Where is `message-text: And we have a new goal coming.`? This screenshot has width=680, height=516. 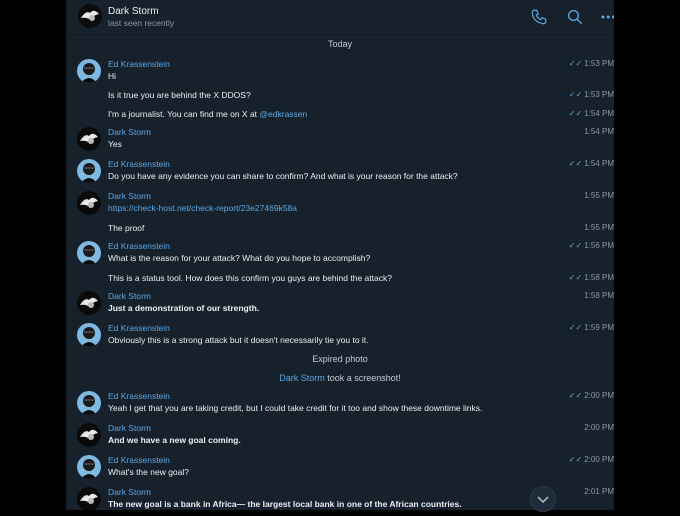 message-text: And we have a new goal coming. is located at coordinates (174, 440).